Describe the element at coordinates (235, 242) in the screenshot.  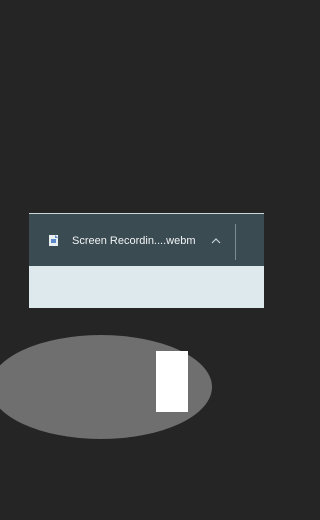
I see `shelf-divider` at that location.